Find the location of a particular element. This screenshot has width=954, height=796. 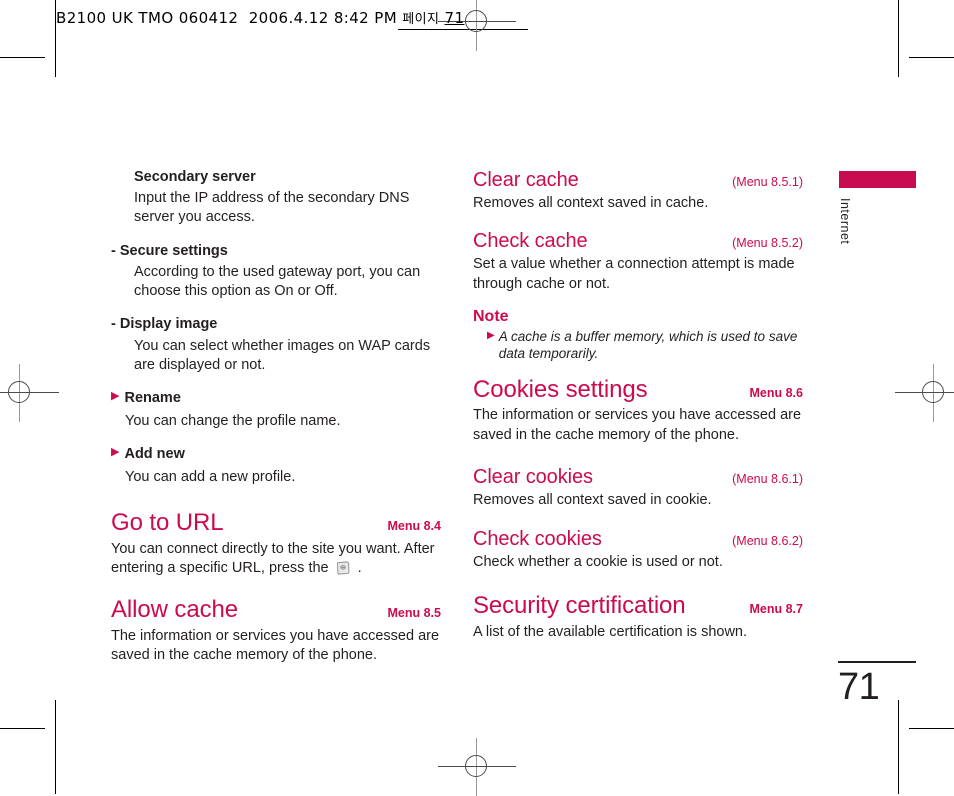

note-heading: Note is located at coordinates (491, 316).